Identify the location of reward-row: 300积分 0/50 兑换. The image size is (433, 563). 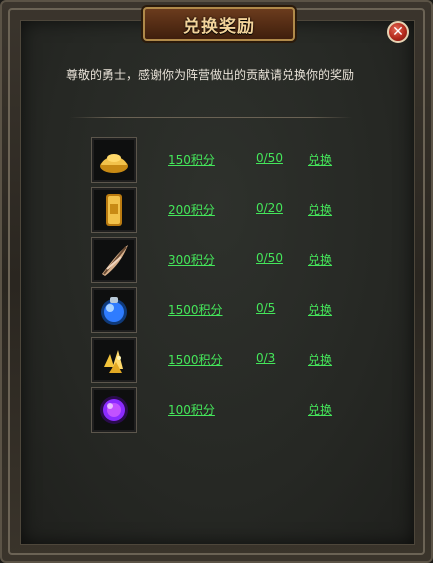
(216, 260).